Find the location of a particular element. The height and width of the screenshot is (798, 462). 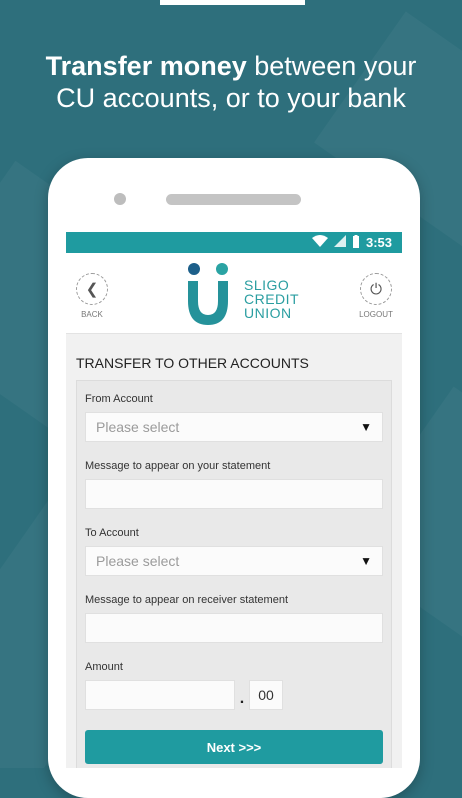

logo-line: SLIGO is located at coordinates (267, 285).